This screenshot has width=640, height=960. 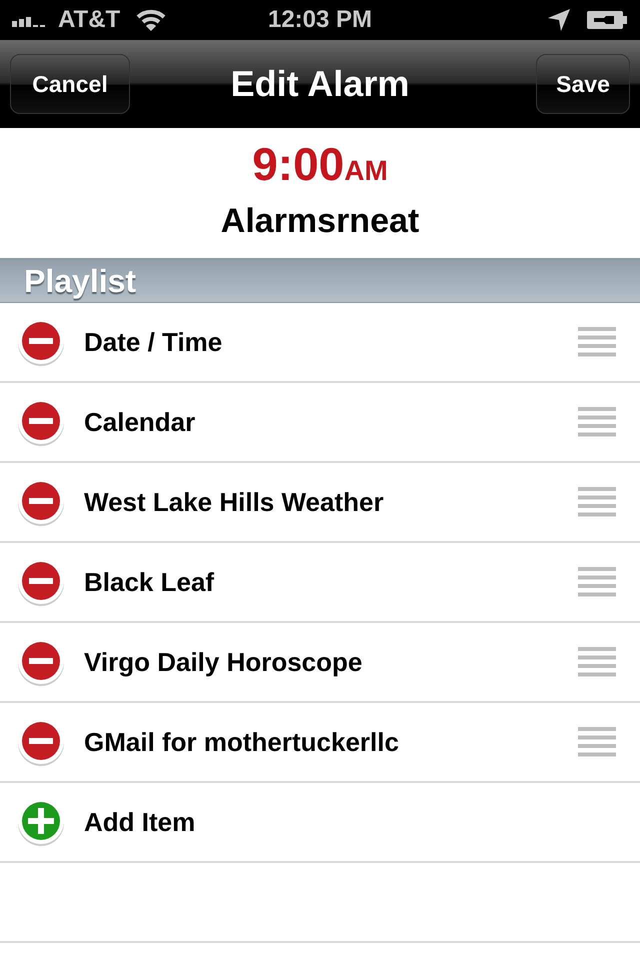 What do you see at coordinates (149, 582) in the screenshot?
I see `row-label: Black Leaf` at bounding box center [149, 582].